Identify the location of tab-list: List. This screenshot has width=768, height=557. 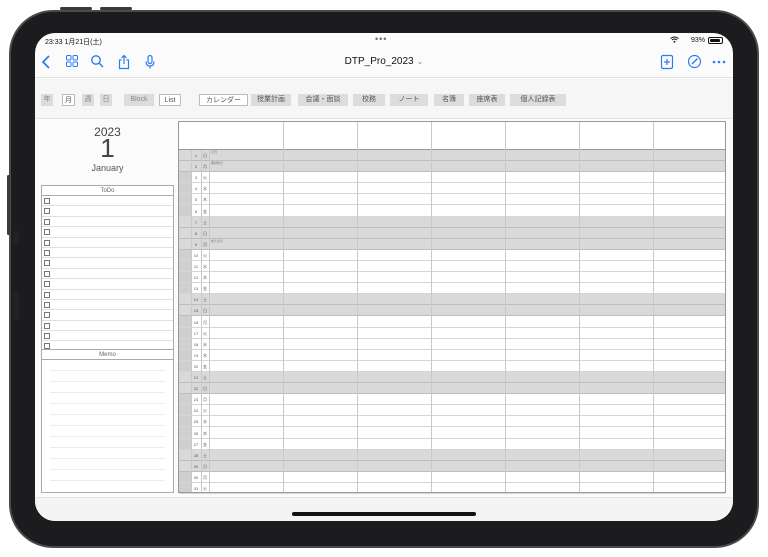
(170, 100).